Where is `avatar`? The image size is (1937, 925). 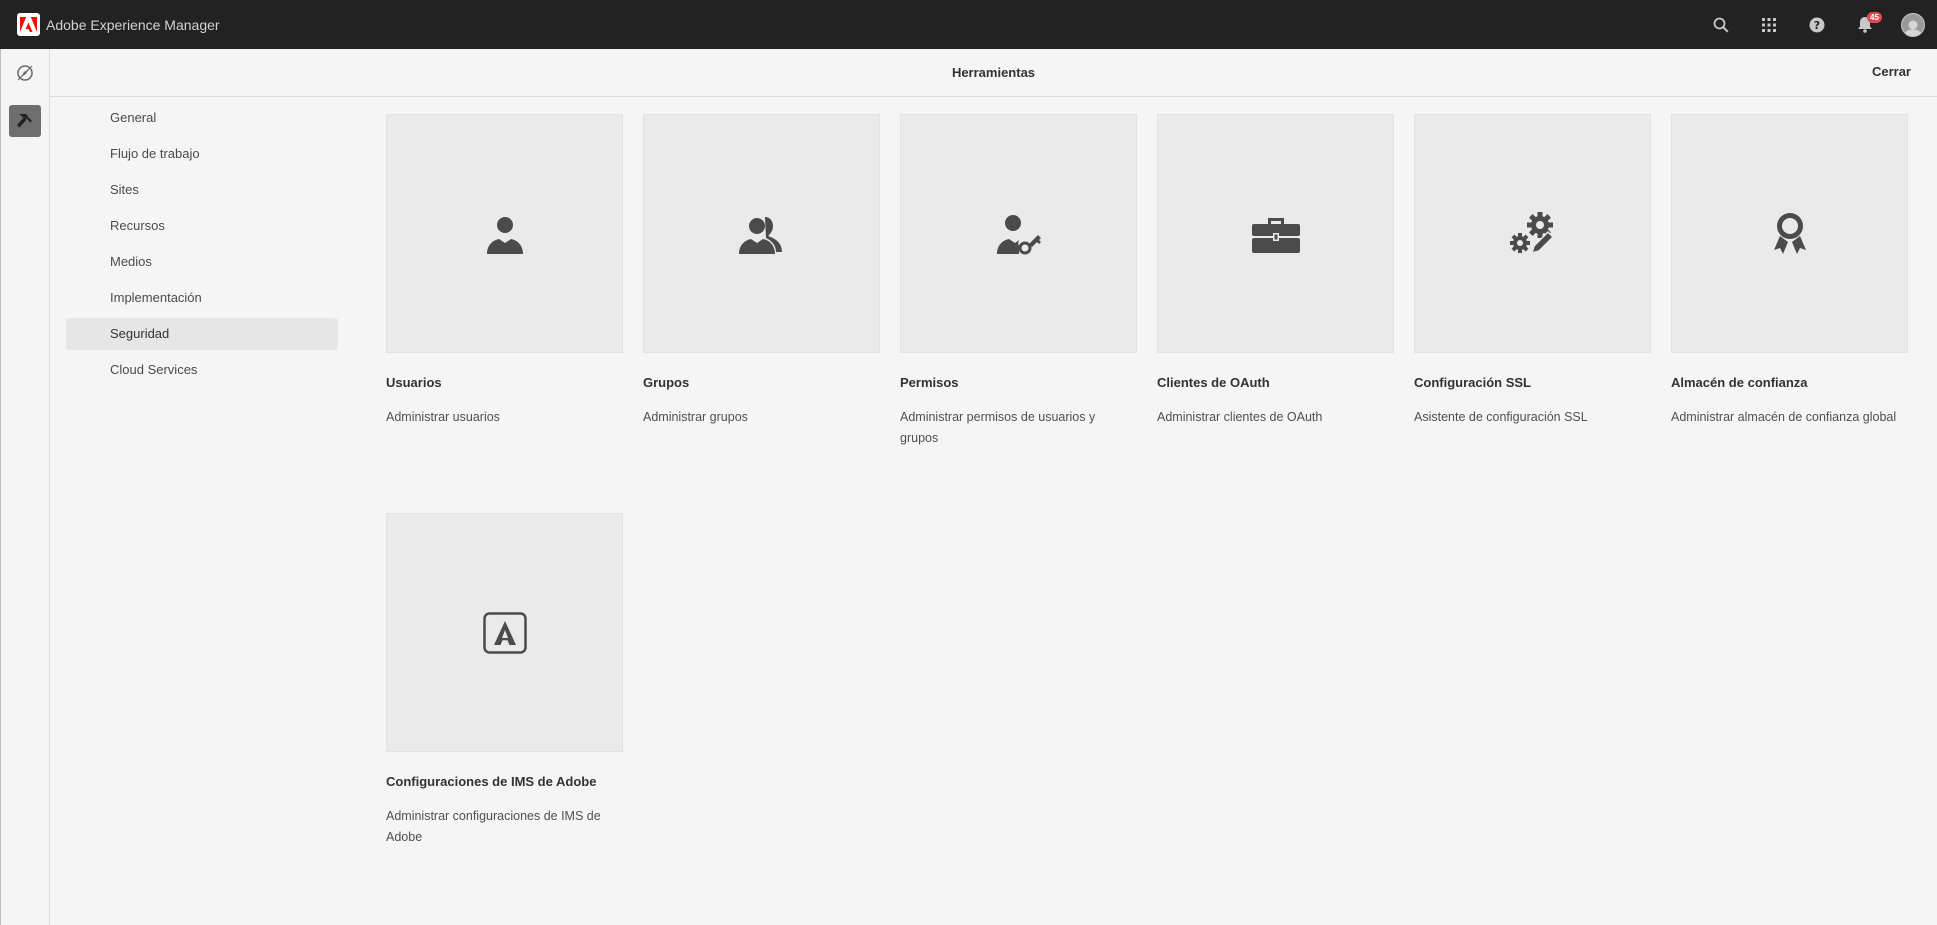 avatar is located at coordinates (1913, 24).